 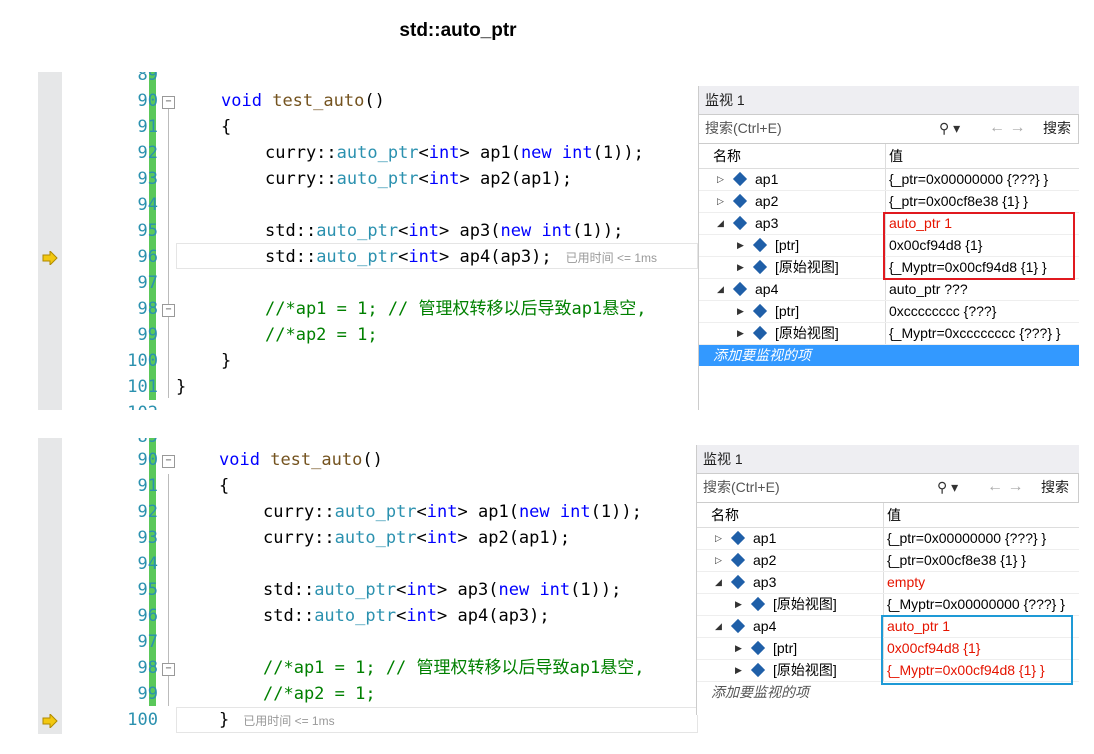 I want to click on watch-row-value: {_ptr=0x00cf8e38 {1} }, so click(x=958, y=201).